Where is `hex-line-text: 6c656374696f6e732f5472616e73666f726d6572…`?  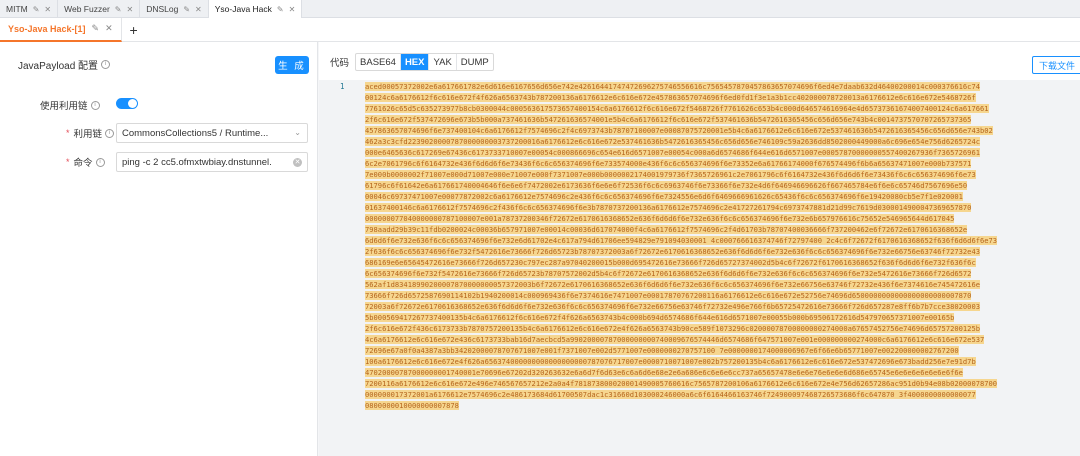 hex-line-text: 6c656374696f6e732f5472616e73666f726d6572… is located at coordinates (668, 273).